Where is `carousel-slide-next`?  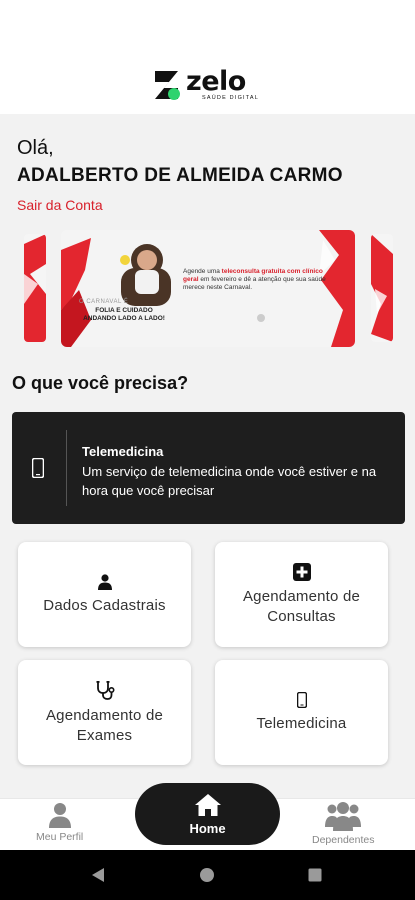 carousel-slide-next is located at coordinates (382, 288).